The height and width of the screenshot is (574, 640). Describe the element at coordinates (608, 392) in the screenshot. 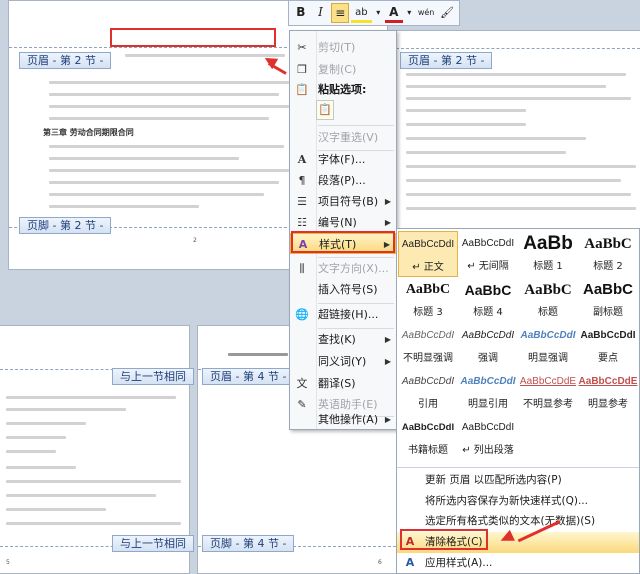

I see `style-swatch: AaBbCcDdE 明显参考` at that location.